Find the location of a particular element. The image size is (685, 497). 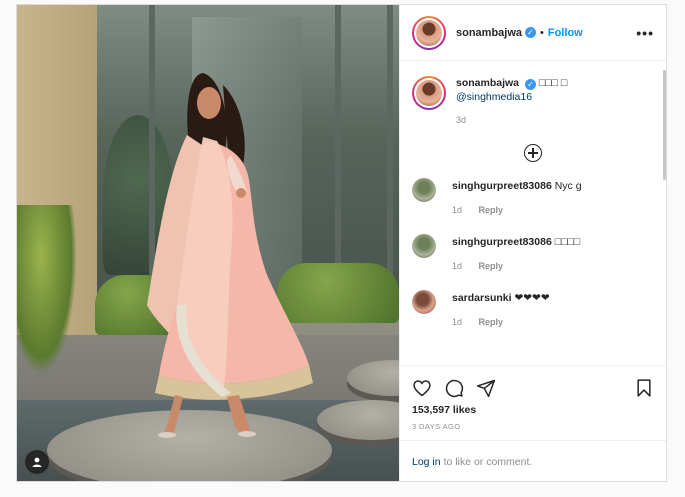

caption-author-avatar is located at coordinates (429, 93).